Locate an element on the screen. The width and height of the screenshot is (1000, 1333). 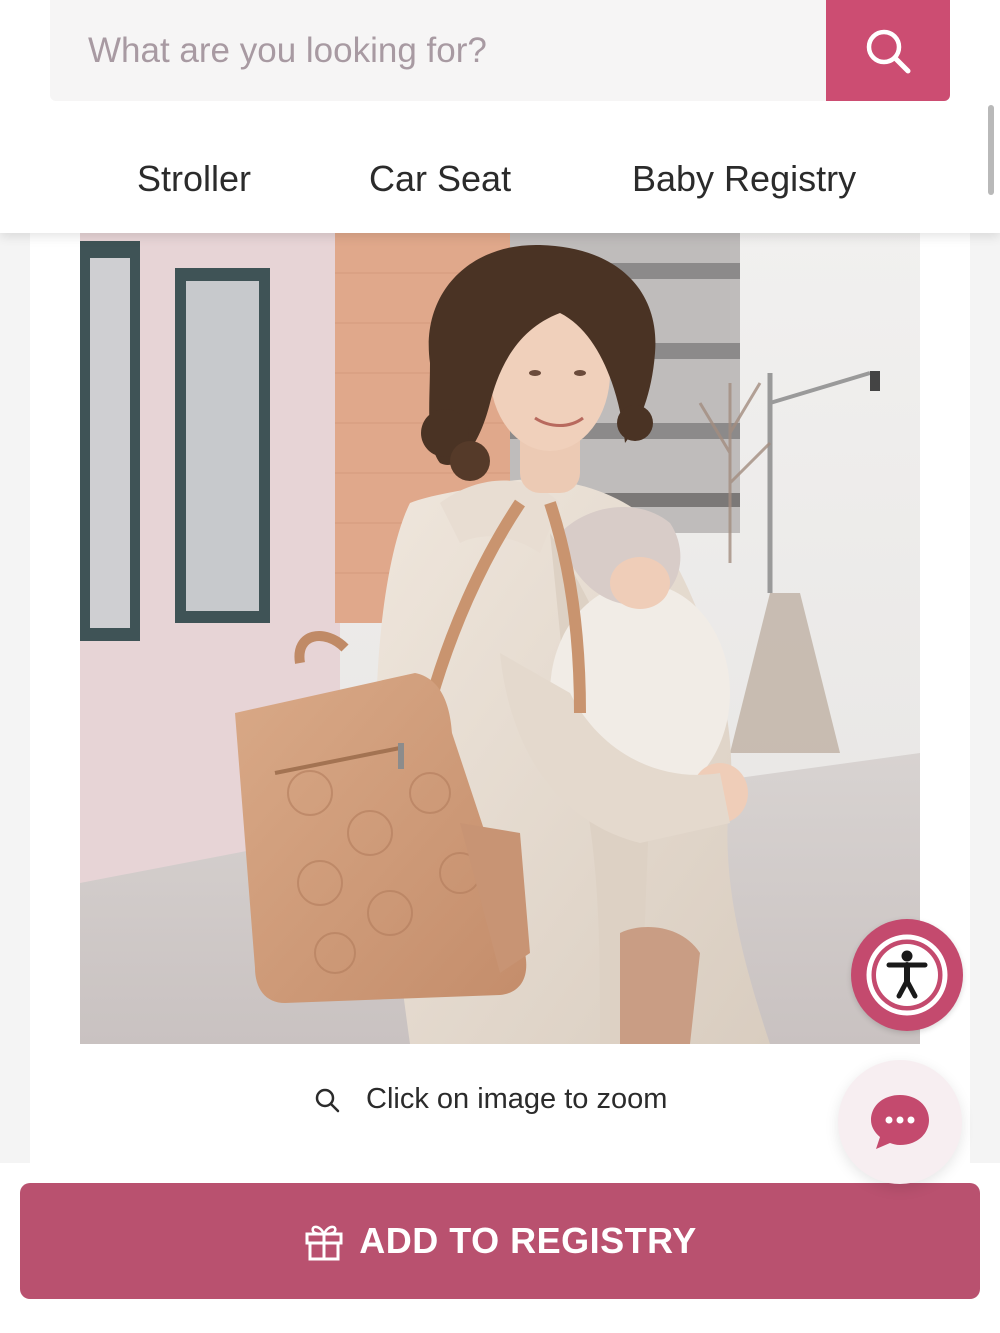
gift-icon is located at coordinates (324, 1241).